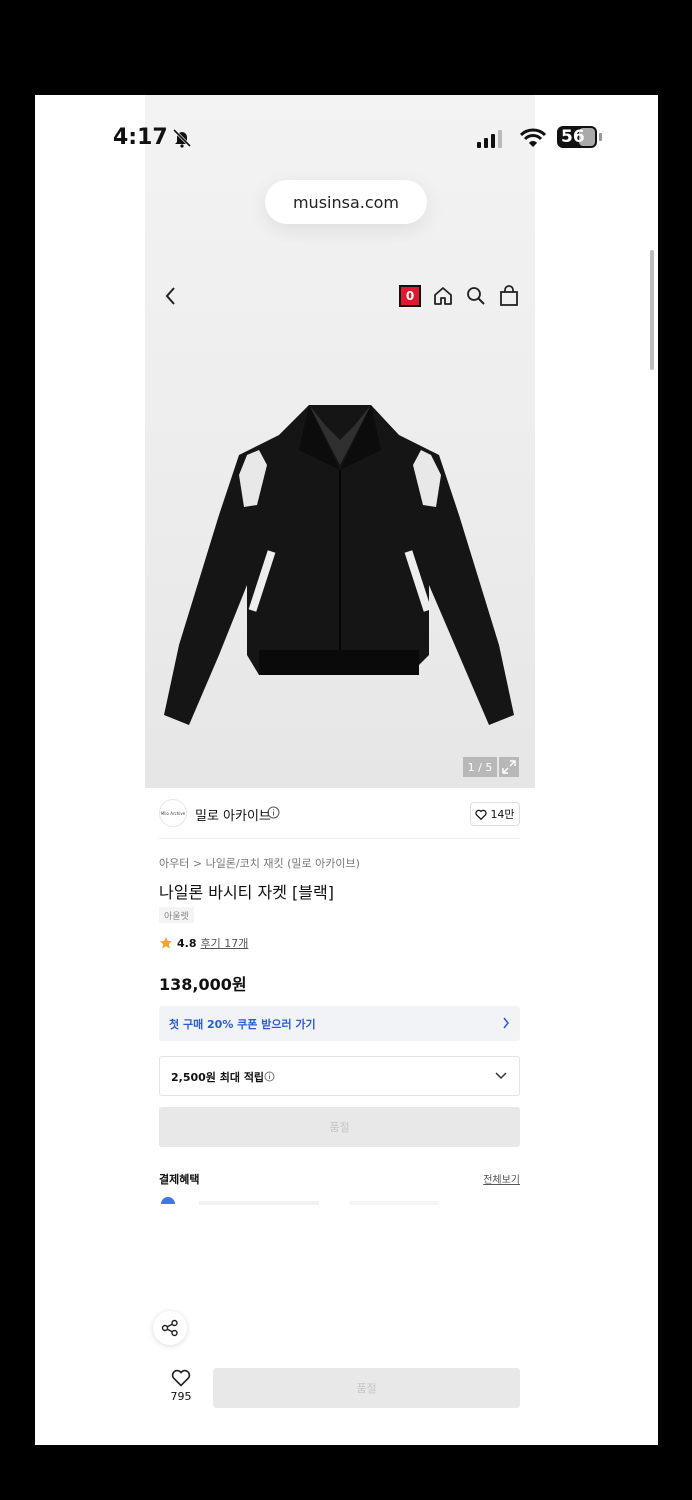 This screenshot has width=692, height=1500. Describe the element at coordinates (171, 296) in the screenshot. I see `back-icon` at that location.